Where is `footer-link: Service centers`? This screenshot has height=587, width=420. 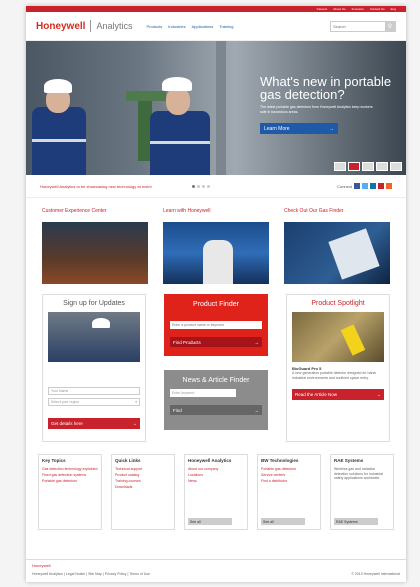
footer-link: Service centers is located at coordinates (289, 475).